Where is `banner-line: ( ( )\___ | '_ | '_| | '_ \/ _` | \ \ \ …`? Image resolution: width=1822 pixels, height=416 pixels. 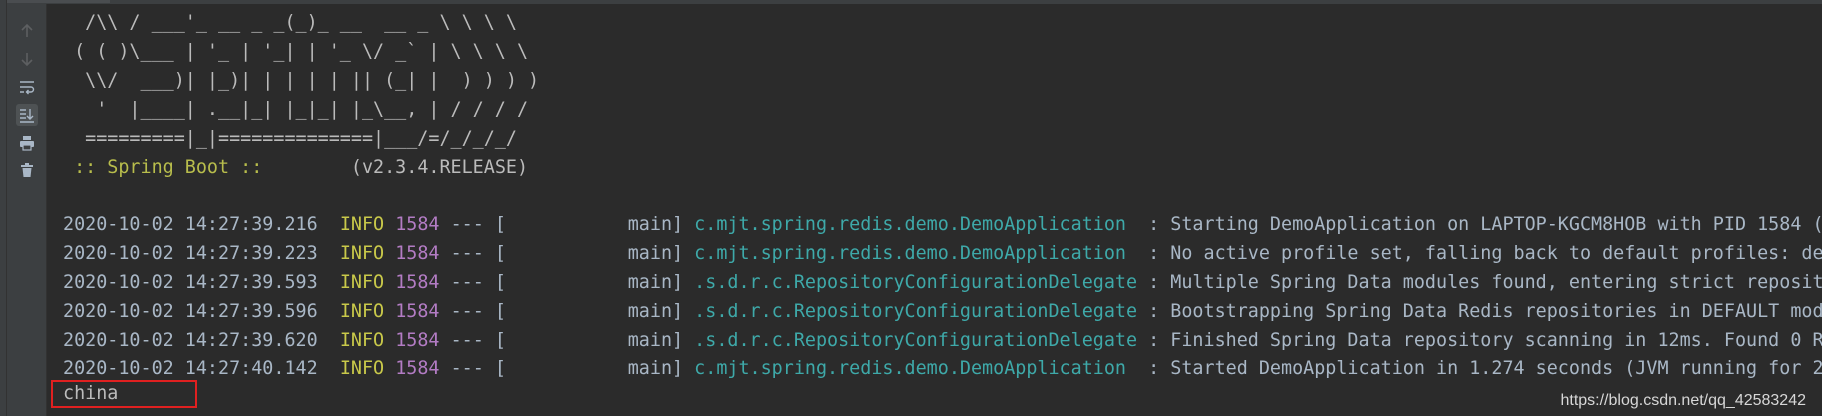 banner-line: ( ( )\___ | '_ | '_| | '_ \/ _` | \ \ \ … is located at coordinates (296, 51).